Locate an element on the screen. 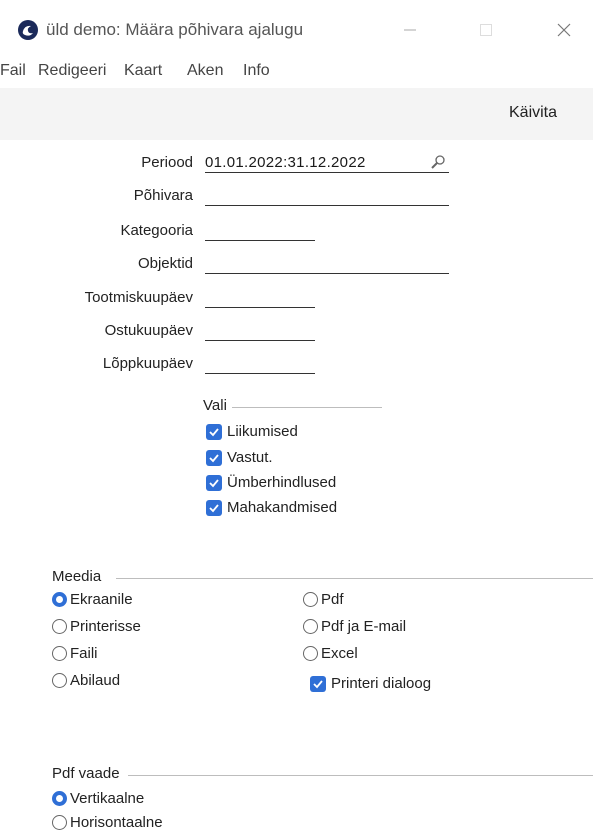  pdf-vaade-divider is located at coordinates (360, 775).